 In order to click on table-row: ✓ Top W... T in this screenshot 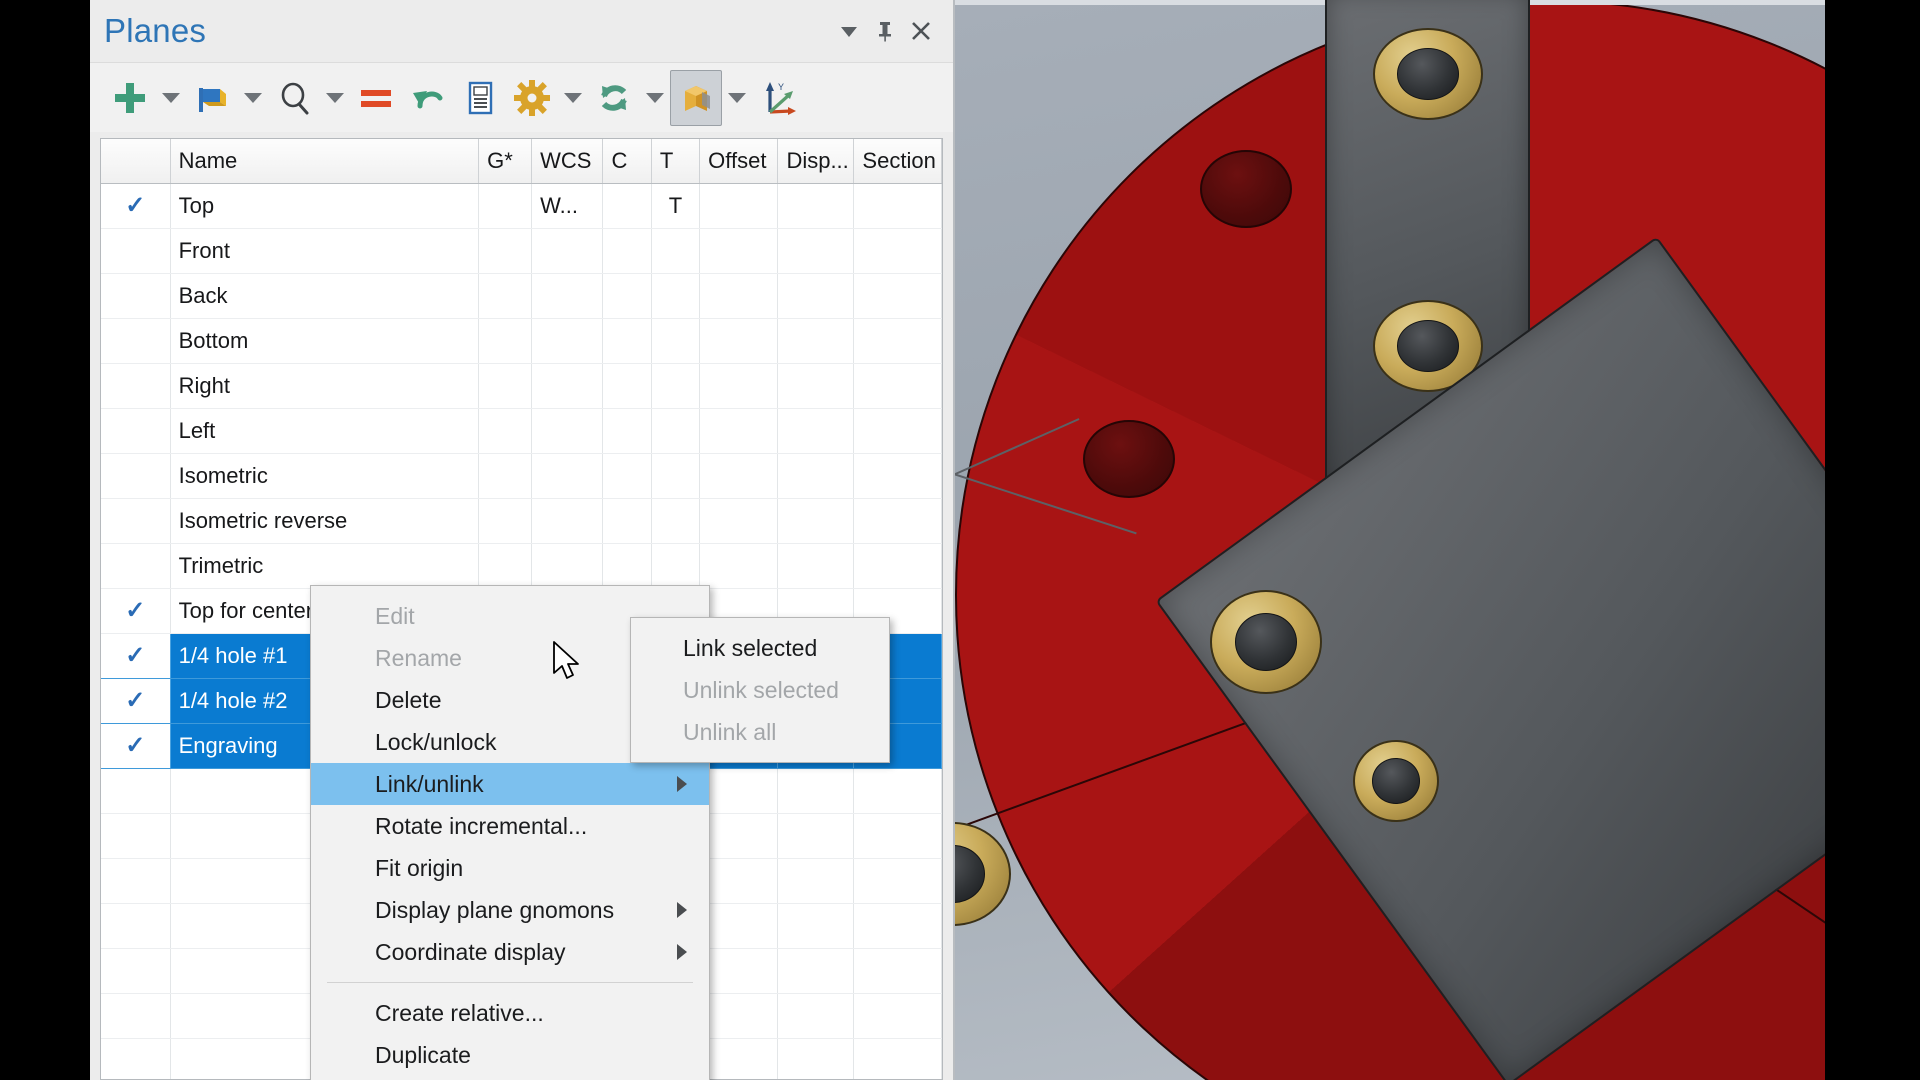, I will do `click(521, 206)`.